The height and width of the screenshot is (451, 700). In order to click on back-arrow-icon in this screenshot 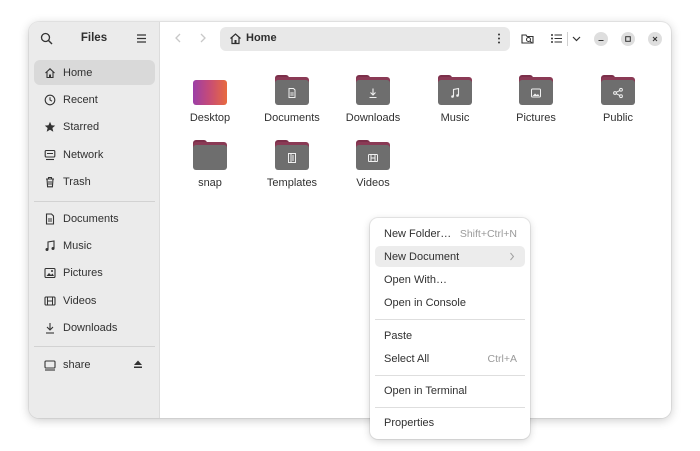, I will do `click(178, 38)`.